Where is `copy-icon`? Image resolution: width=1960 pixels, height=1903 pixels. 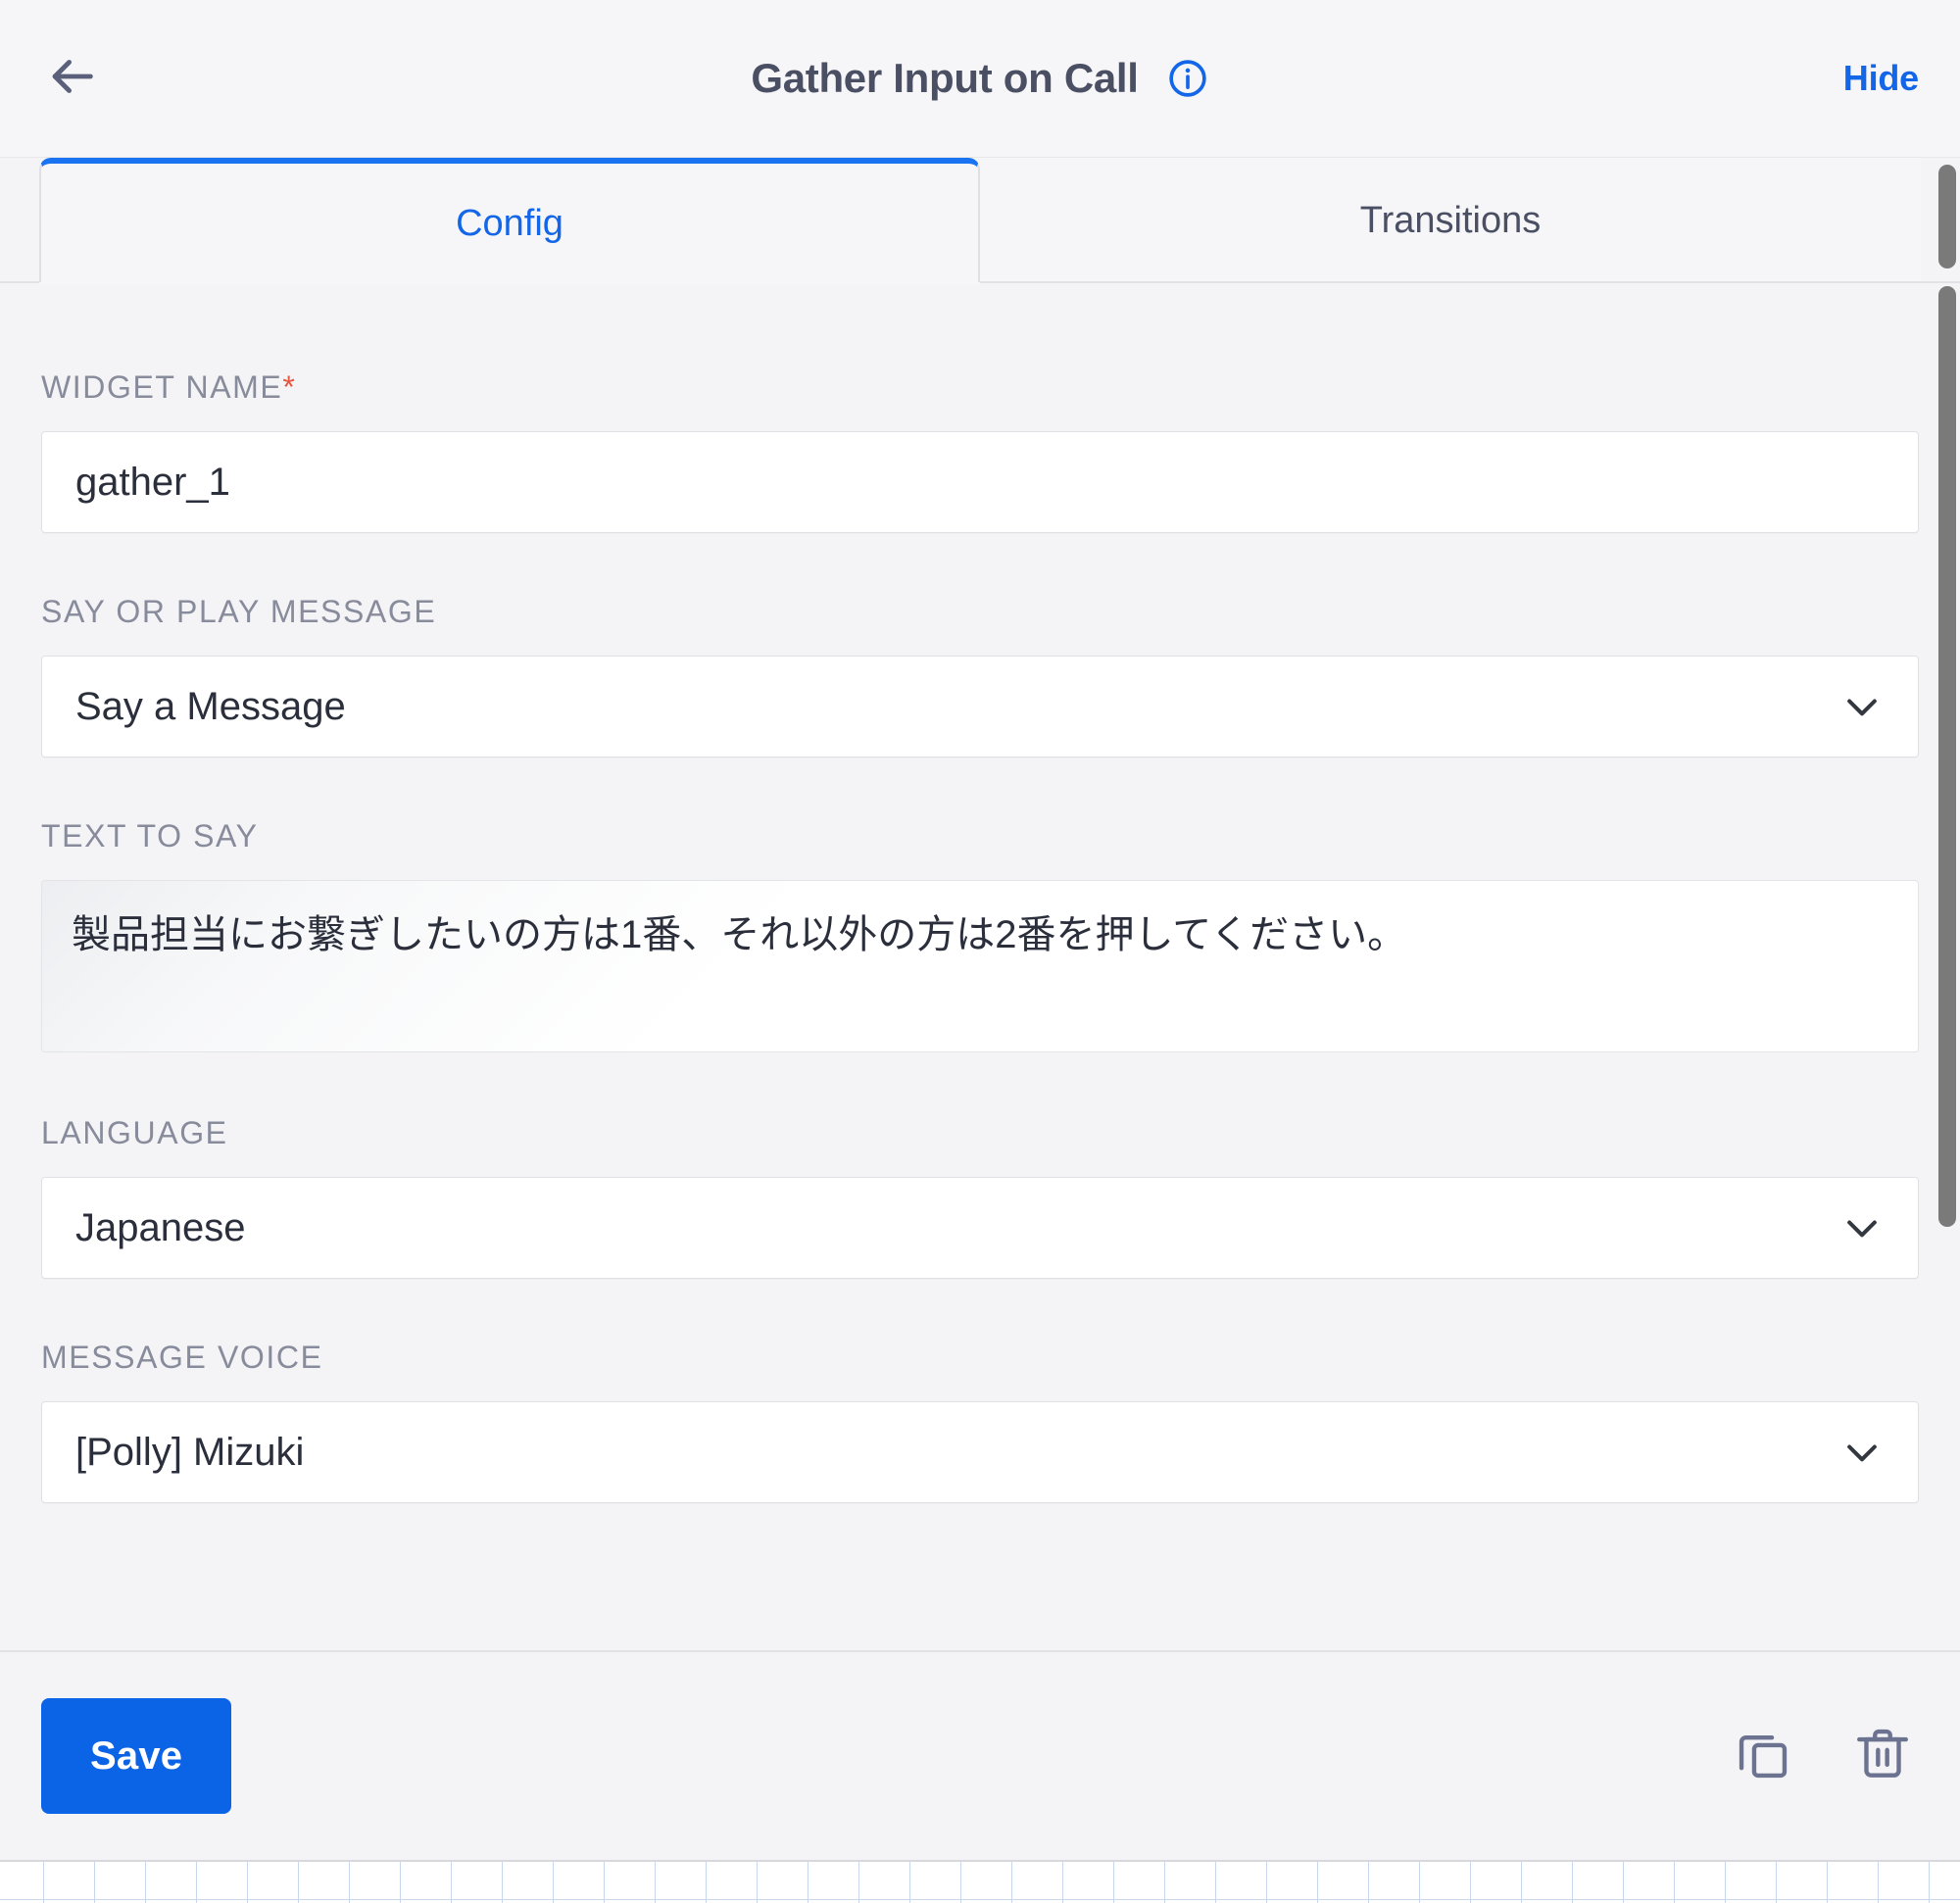 copy-icon is located at coordinates (1763, 1756).